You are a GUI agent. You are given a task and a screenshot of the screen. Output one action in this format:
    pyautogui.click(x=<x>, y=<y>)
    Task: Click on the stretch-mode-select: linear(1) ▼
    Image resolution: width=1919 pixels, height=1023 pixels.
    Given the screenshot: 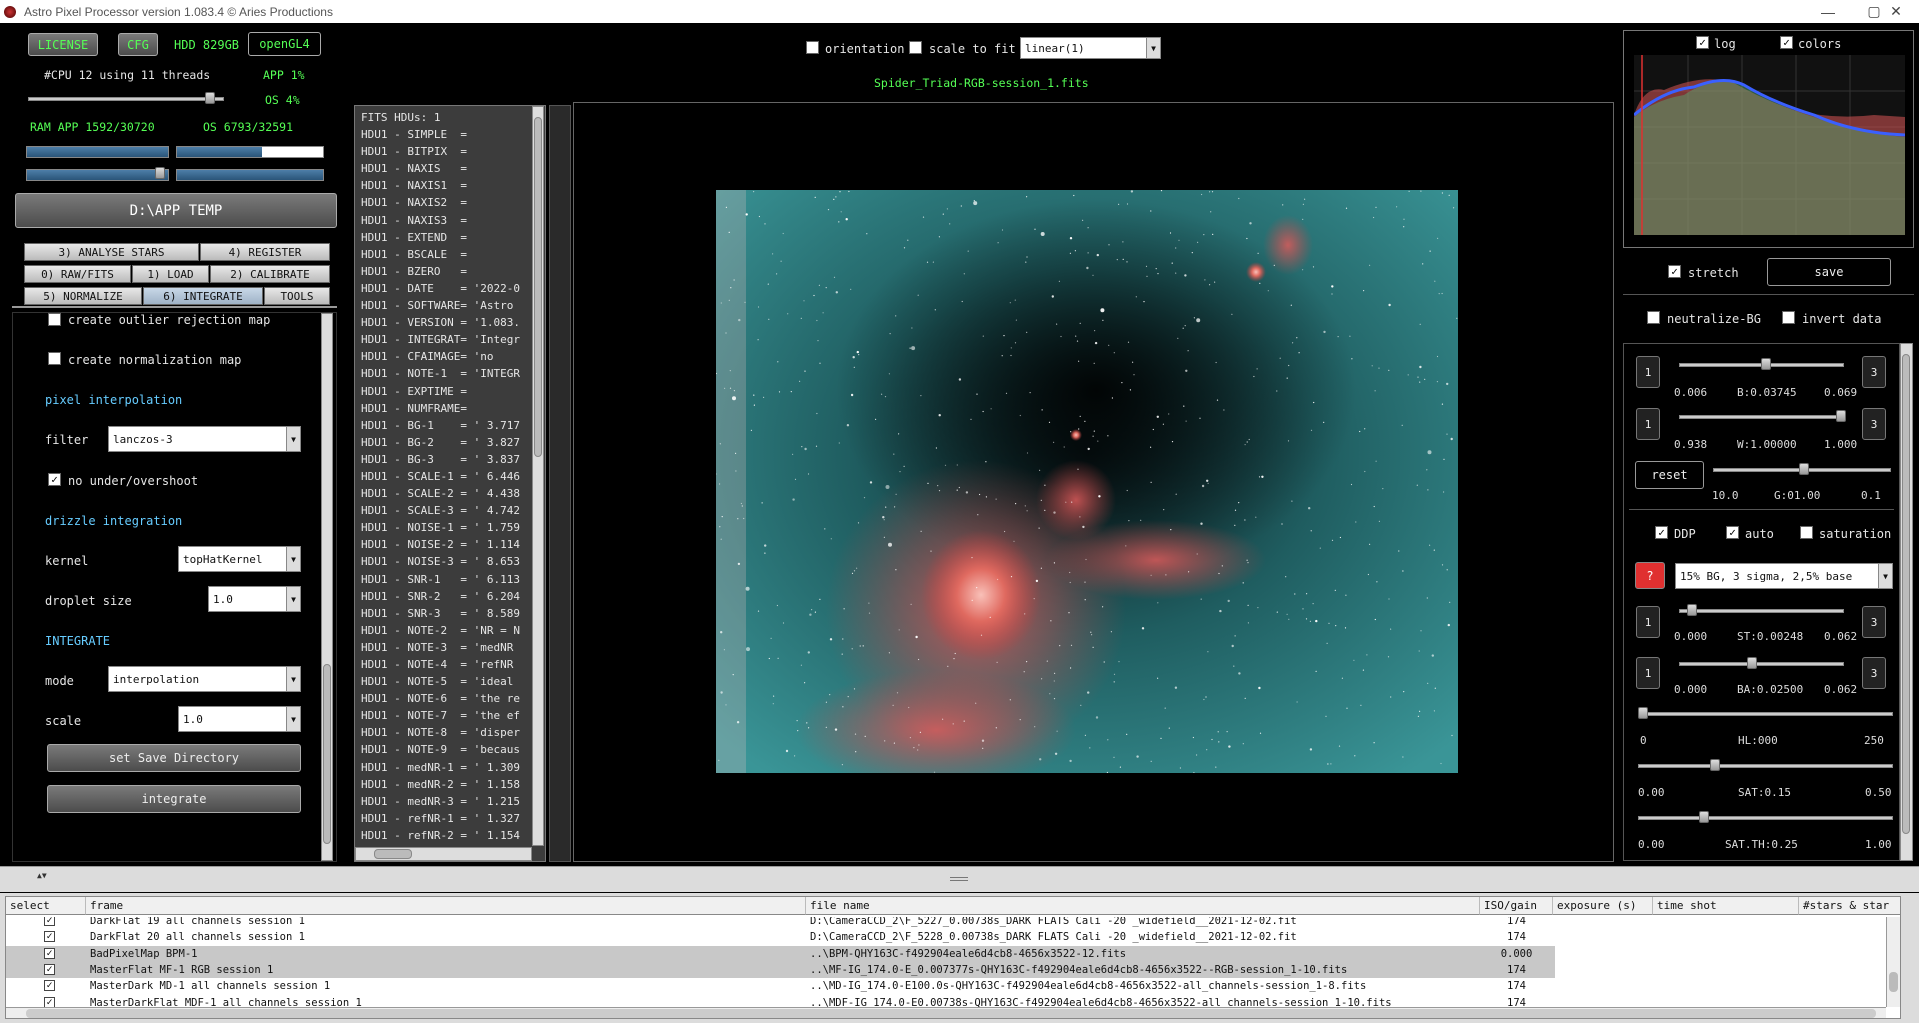 What is the action you would take?
    pyautogui.click(x=1090, y=48)
    